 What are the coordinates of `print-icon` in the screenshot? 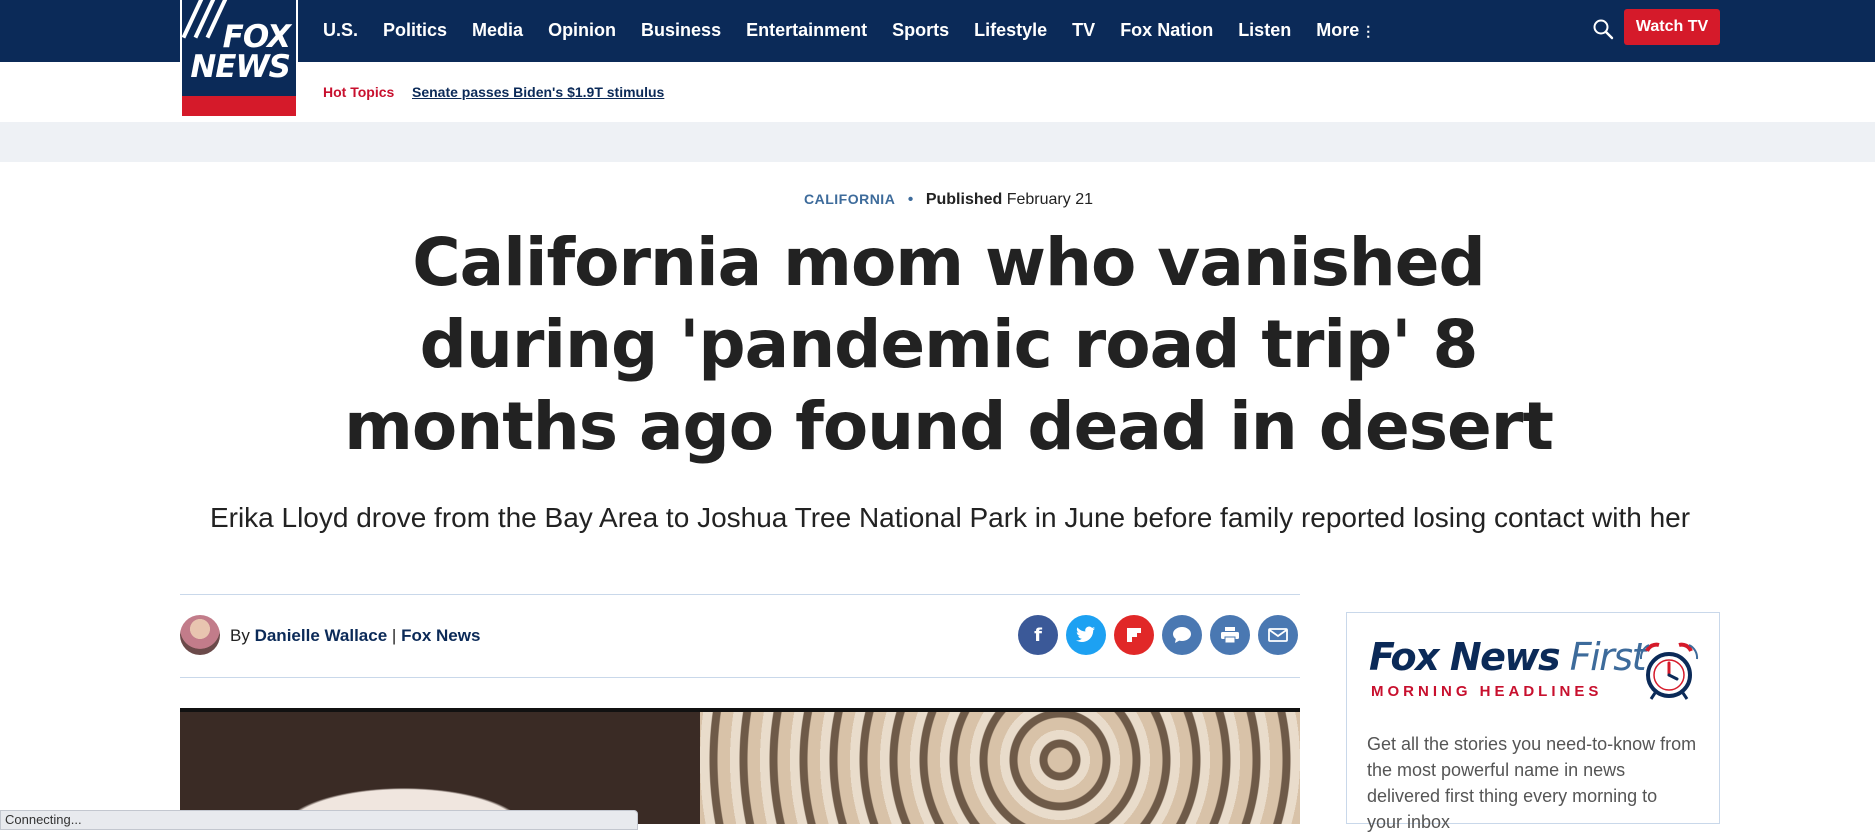 It's located at (1230, 635).